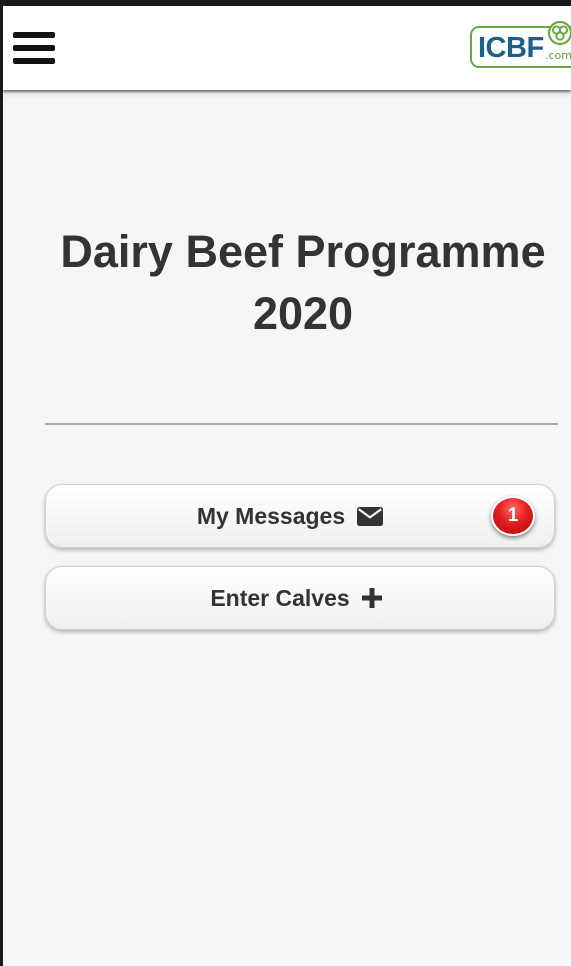 Image resolution: width=571 pixels, height=966 pixels. I want to click on my-messages-label: My Messages, so click(271, 515).